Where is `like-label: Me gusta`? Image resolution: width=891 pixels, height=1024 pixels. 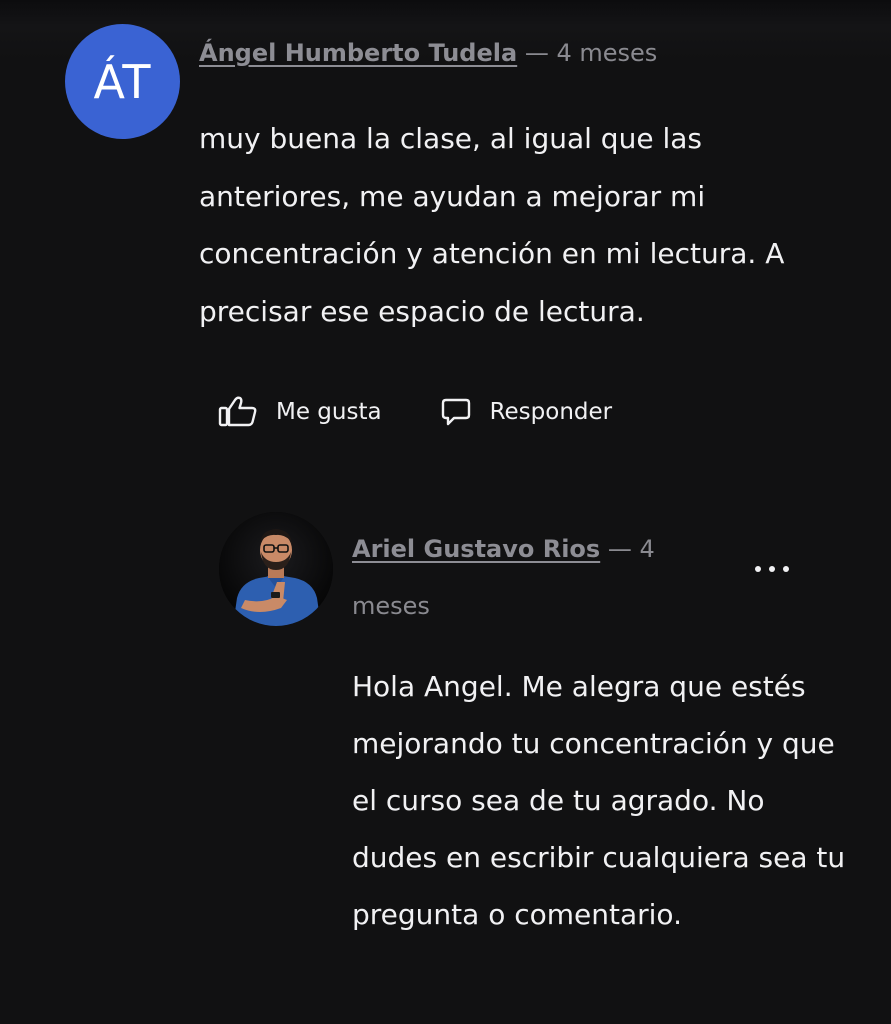 like-label: Me gusta is located at coordinates (329, 412).